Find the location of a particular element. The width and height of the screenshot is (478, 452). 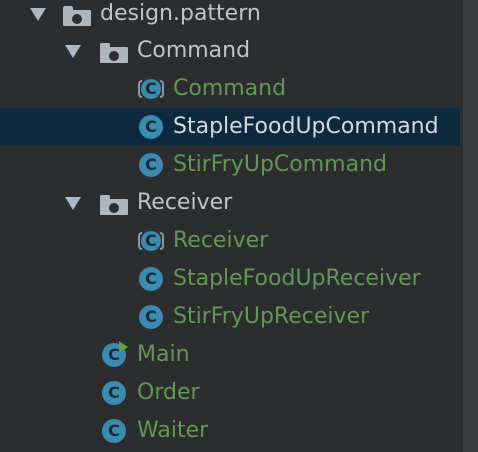

class-label: StirFryUpCommand is located at coordinates (280, 164).